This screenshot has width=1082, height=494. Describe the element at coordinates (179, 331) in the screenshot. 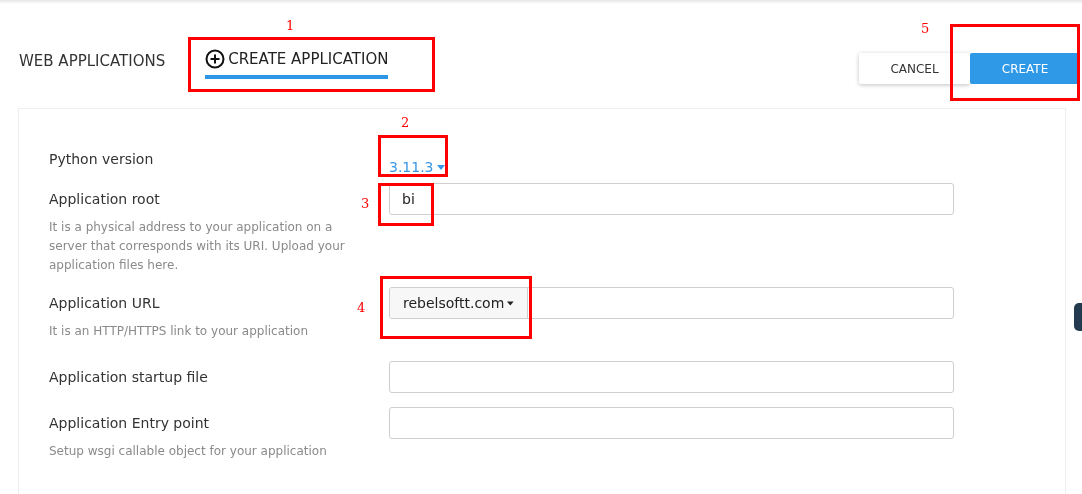

I see `help-text: It is an HTTP/HTTPS link to your application` at that location.